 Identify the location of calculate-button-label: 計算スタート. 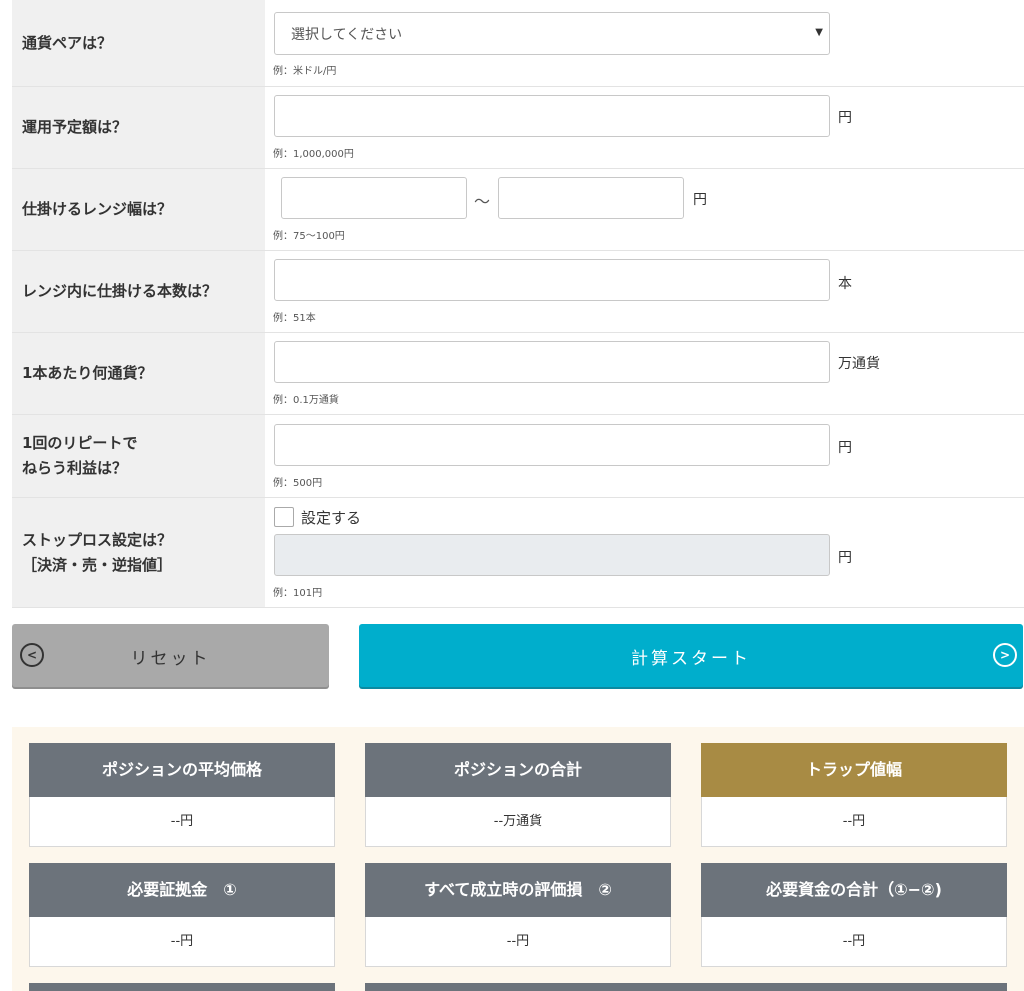
(691, 659).